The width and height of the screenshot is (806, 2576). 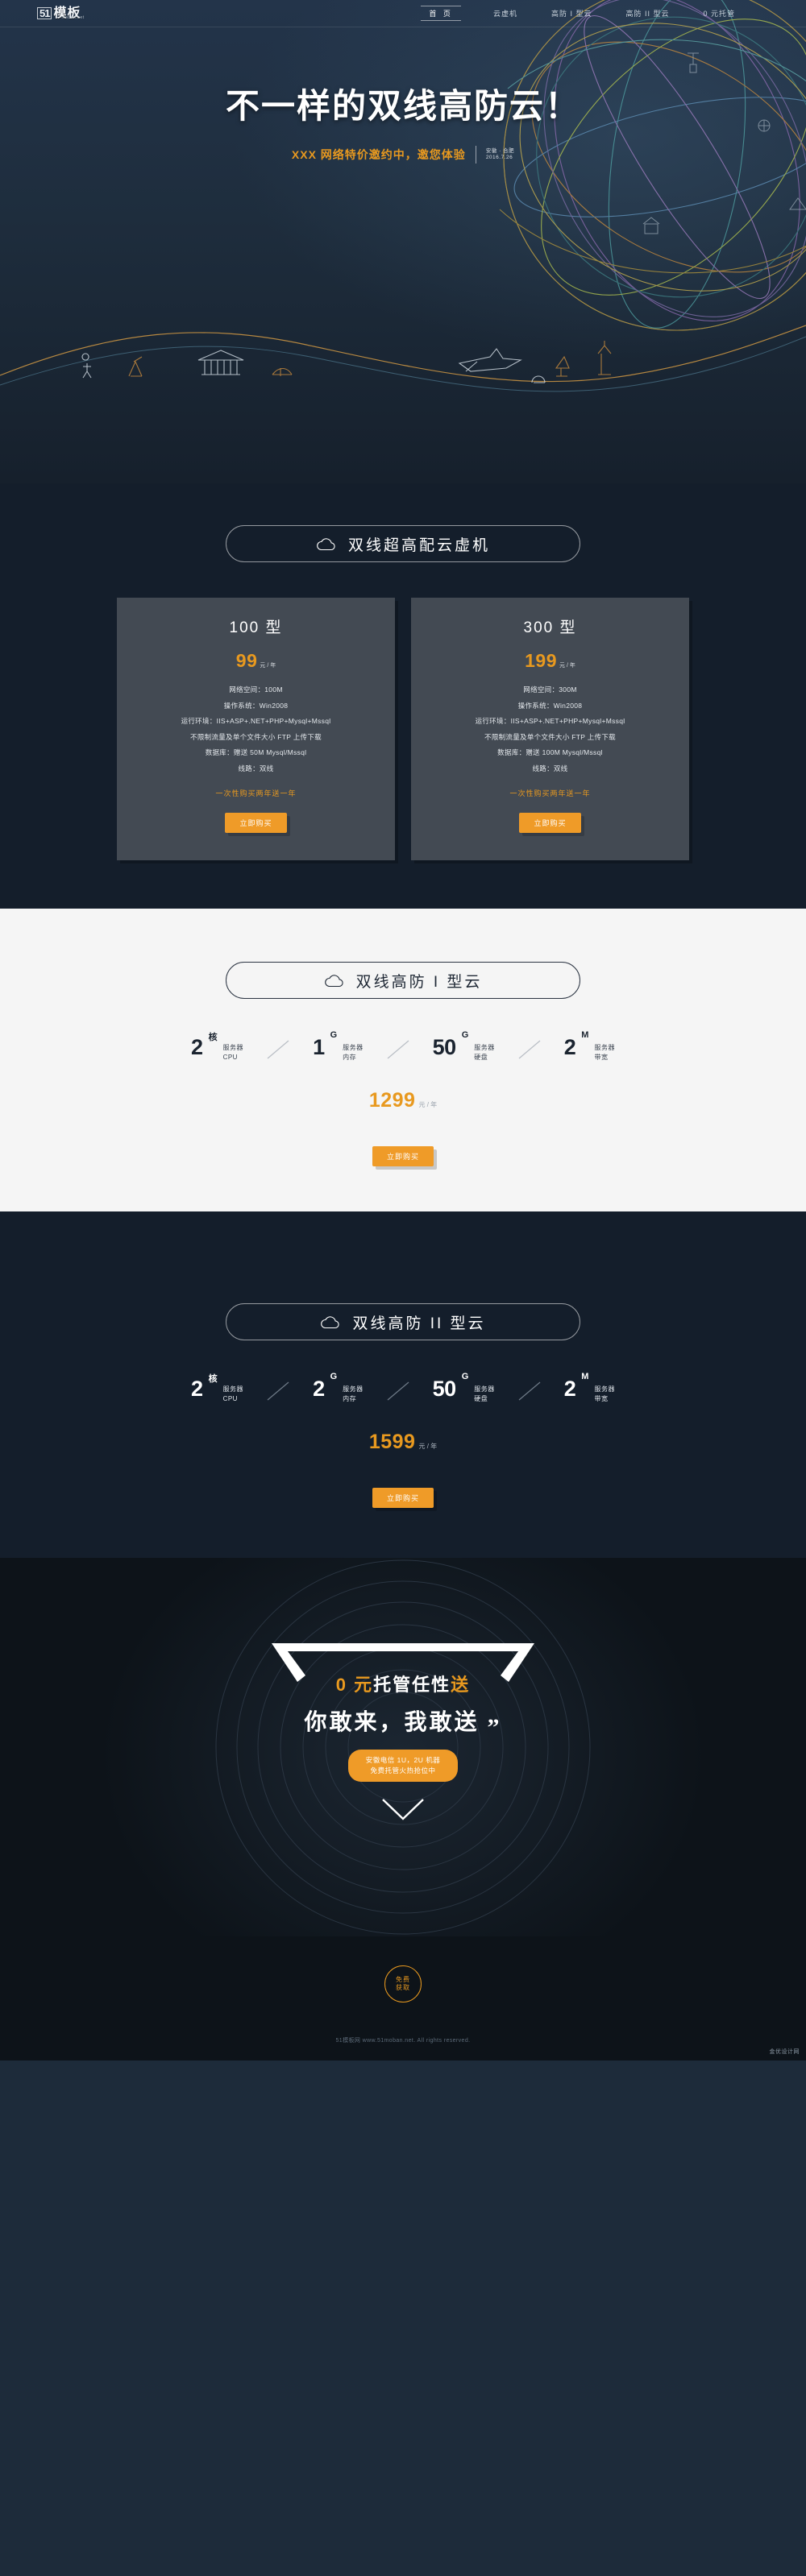 What do you see at coordinates (256, 752) in the screenshot?
I see `vm-spec-line: 数据库：赠送 50M Mysql/Mssql` at bounding box center [256, 752].